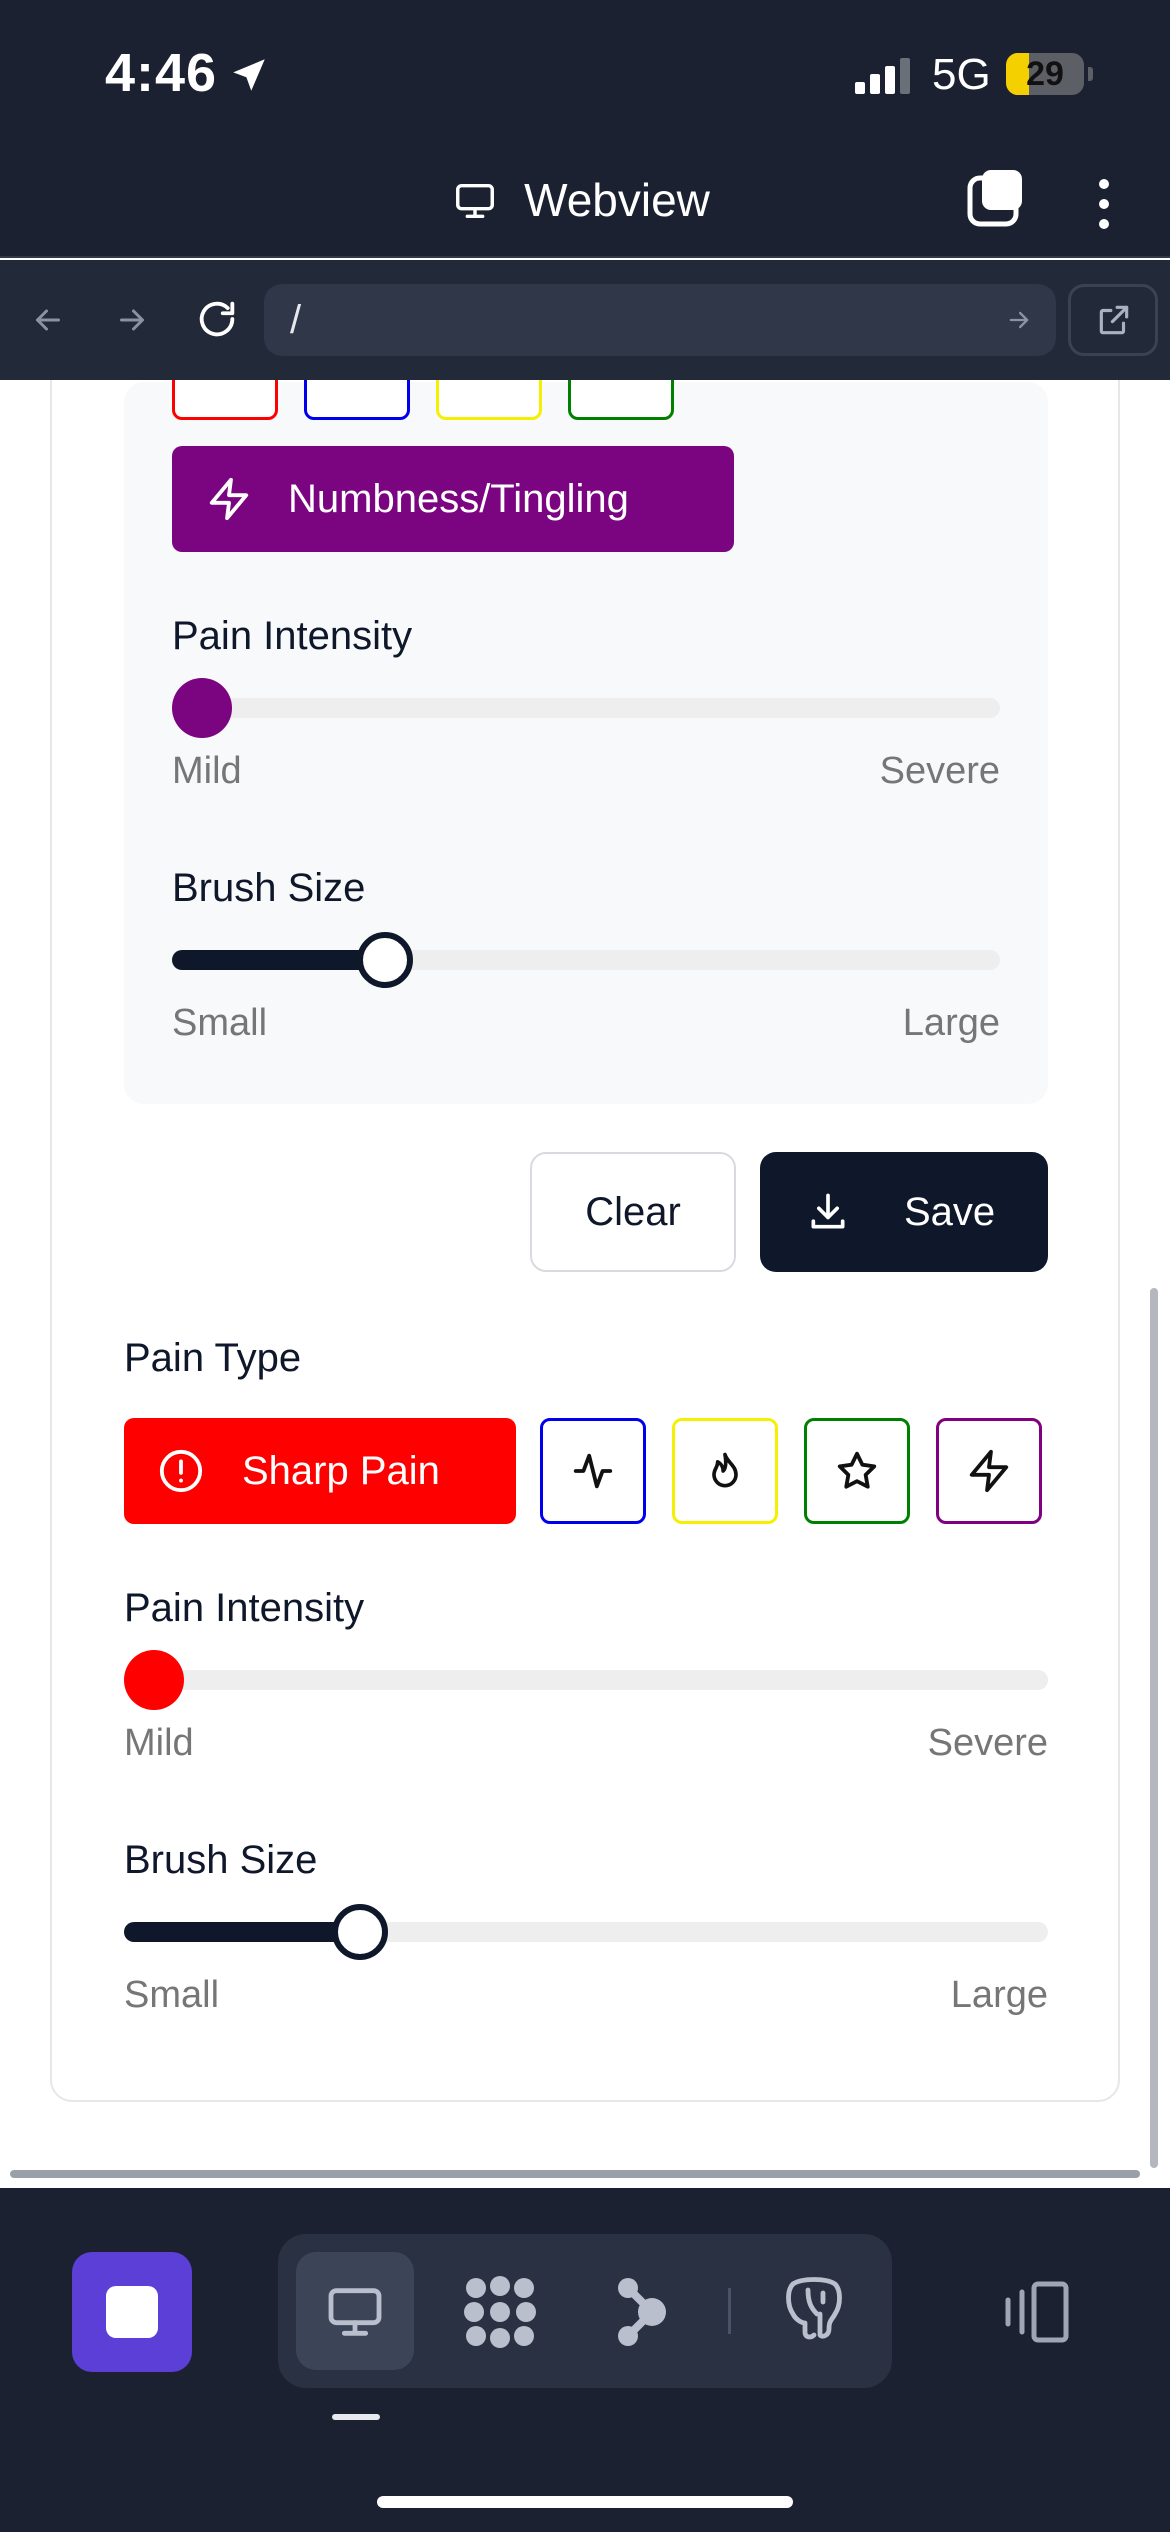 Image resolution: width=1170 pixels, height=2532 pixels. I want to click on back-arrow-icon, so click(48, 322).